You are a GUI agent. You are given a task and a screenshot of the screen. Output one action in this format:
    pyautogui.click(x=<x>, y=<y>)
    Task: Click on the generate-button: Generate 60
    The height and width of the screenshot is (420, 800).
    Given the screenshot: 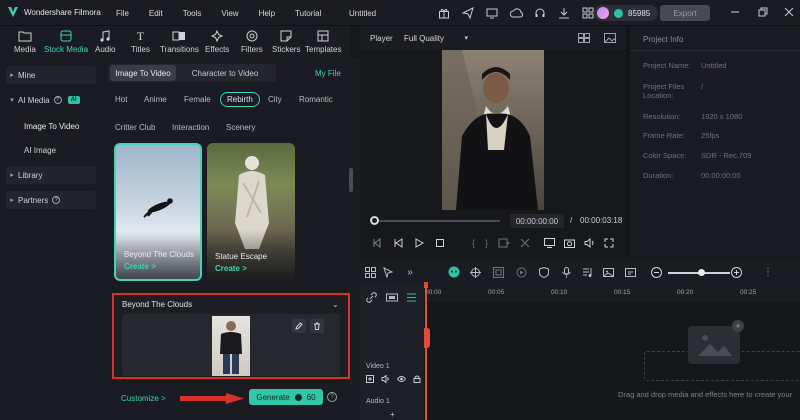 What is the action you would take?
    pyautogui.click(x=286, y=397)
    